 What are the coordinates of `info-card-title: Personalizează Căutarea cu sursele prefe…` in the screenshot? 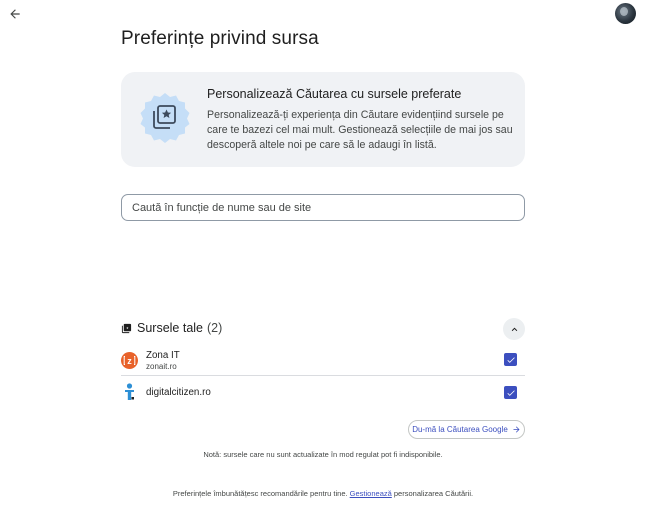 It's located at (334, 94).